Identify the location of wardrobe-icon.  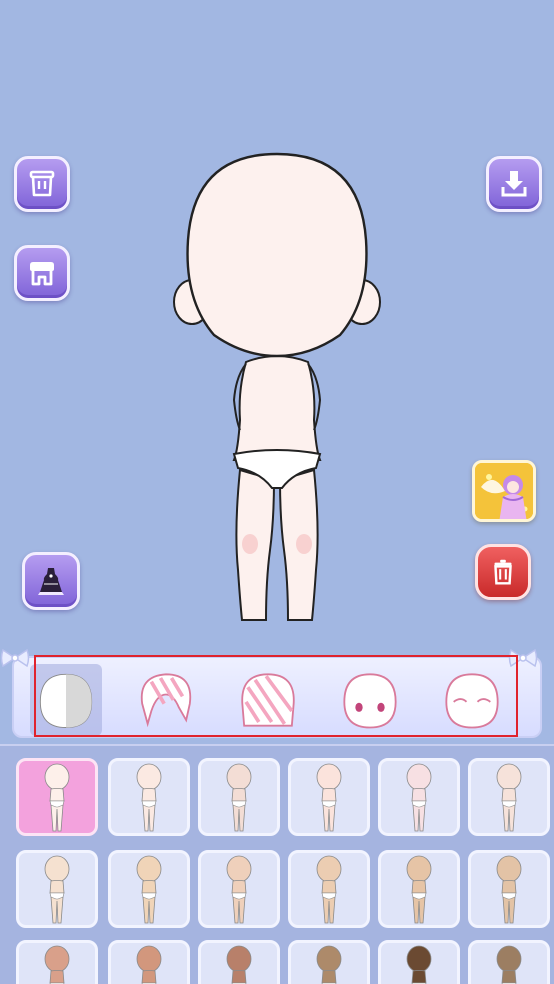
(42, 183).